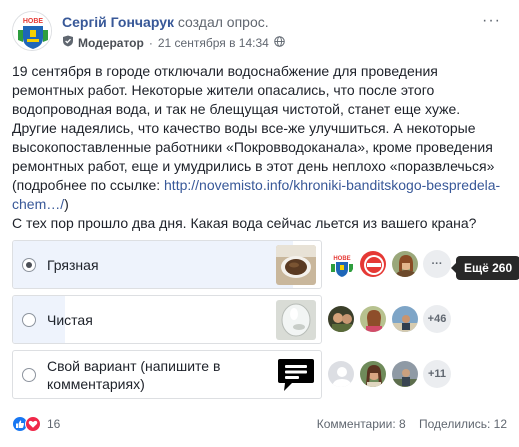 The height and width of the screenshot is (447, 519). Describe the element at coordinates (491, 21) in the screenshot. I see `more-icon: ···` at that location.